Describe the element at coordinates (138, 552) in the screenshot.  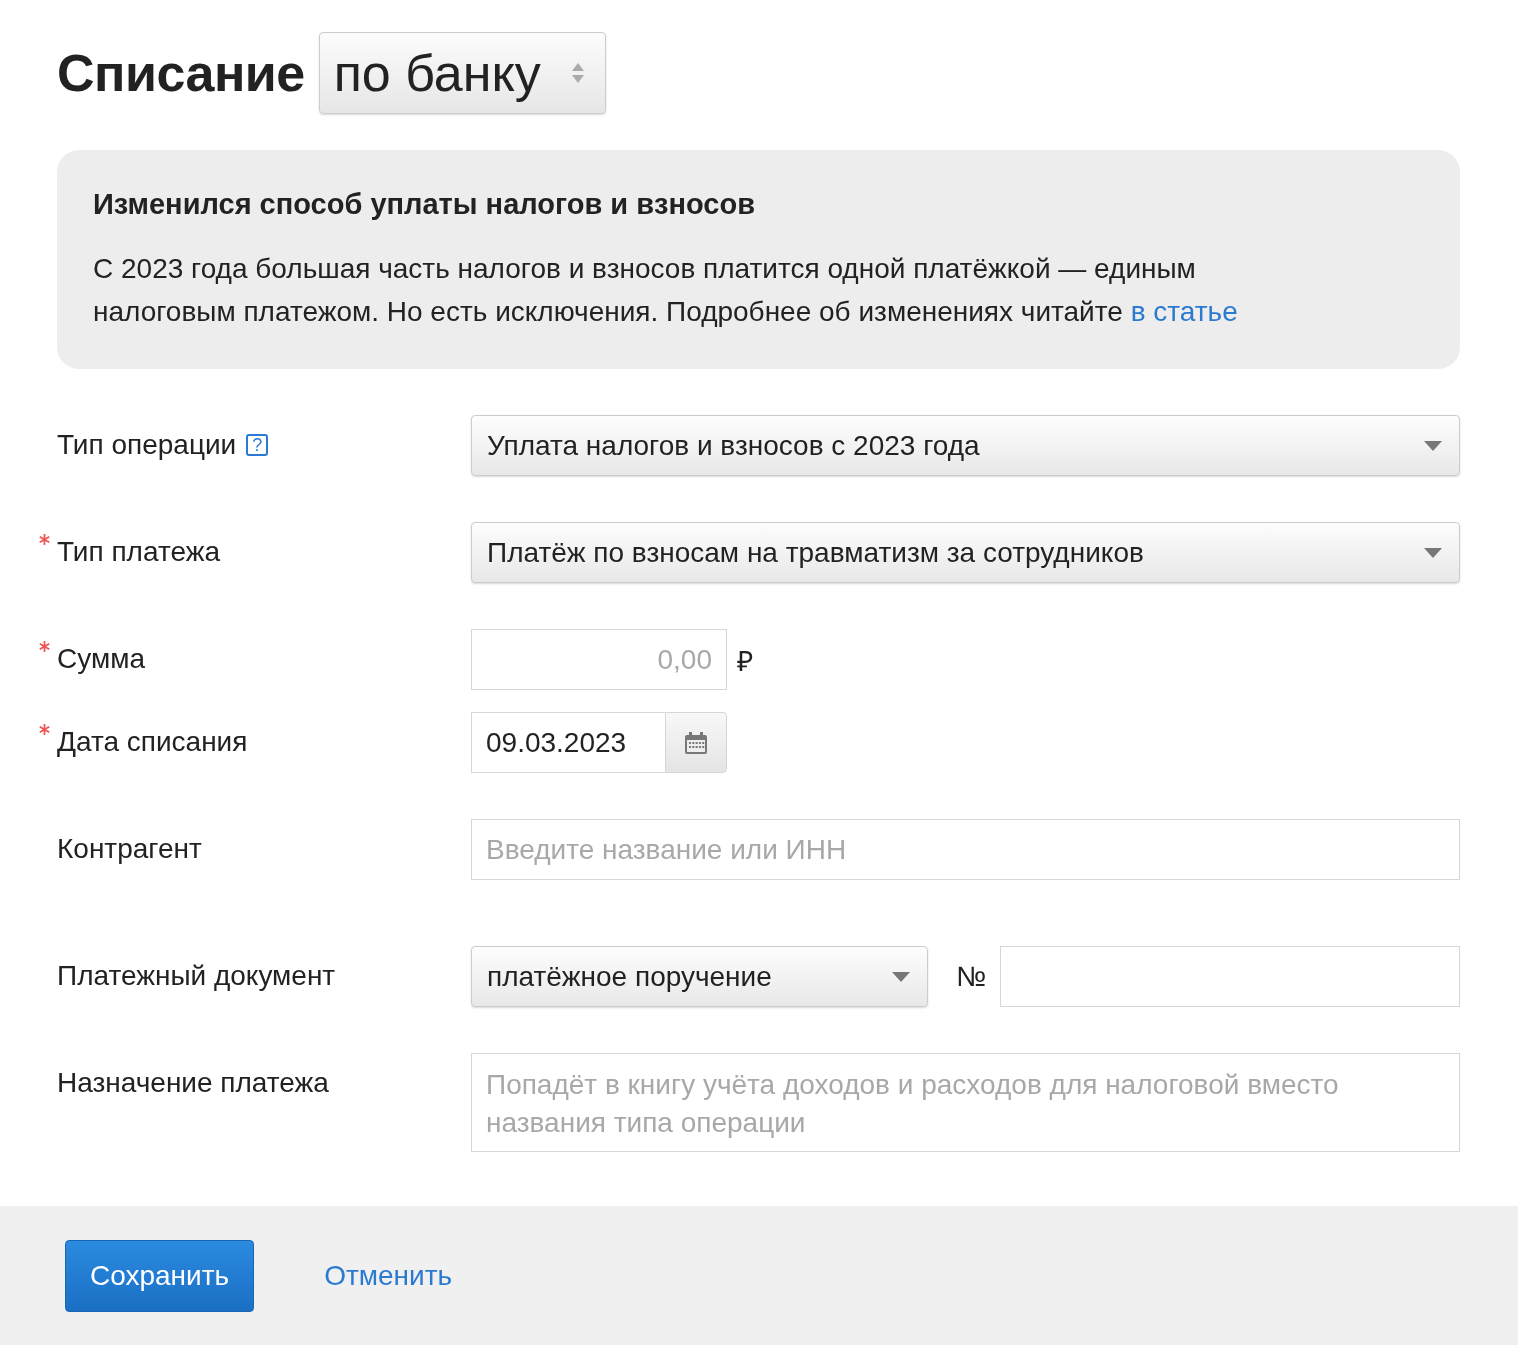
I see `field-label: Тип платежа` at that location.